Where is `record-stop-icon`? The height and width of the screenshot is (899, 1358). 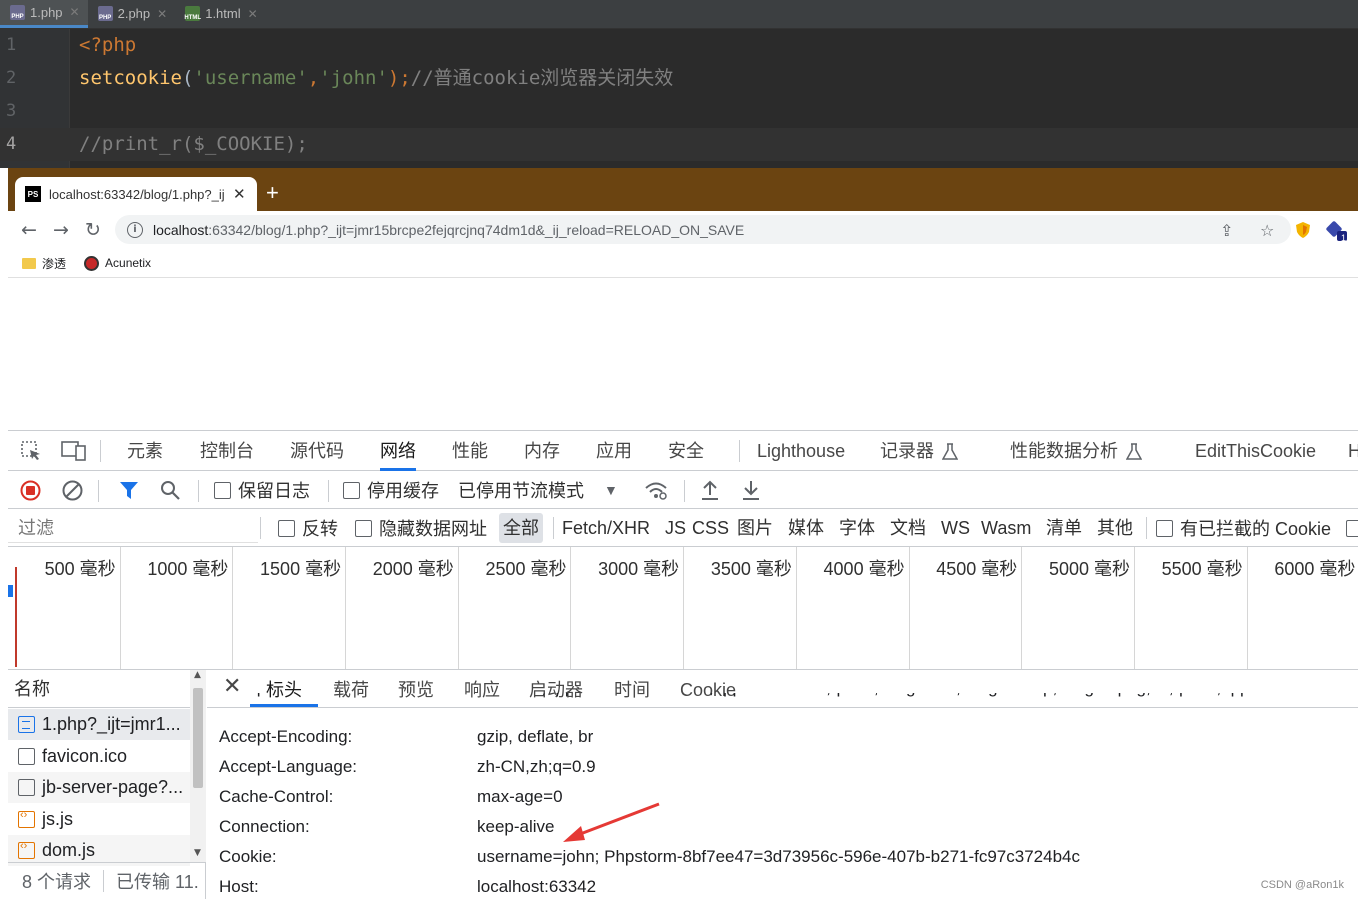 record-stop-icon is located at coordinates (30, 490).